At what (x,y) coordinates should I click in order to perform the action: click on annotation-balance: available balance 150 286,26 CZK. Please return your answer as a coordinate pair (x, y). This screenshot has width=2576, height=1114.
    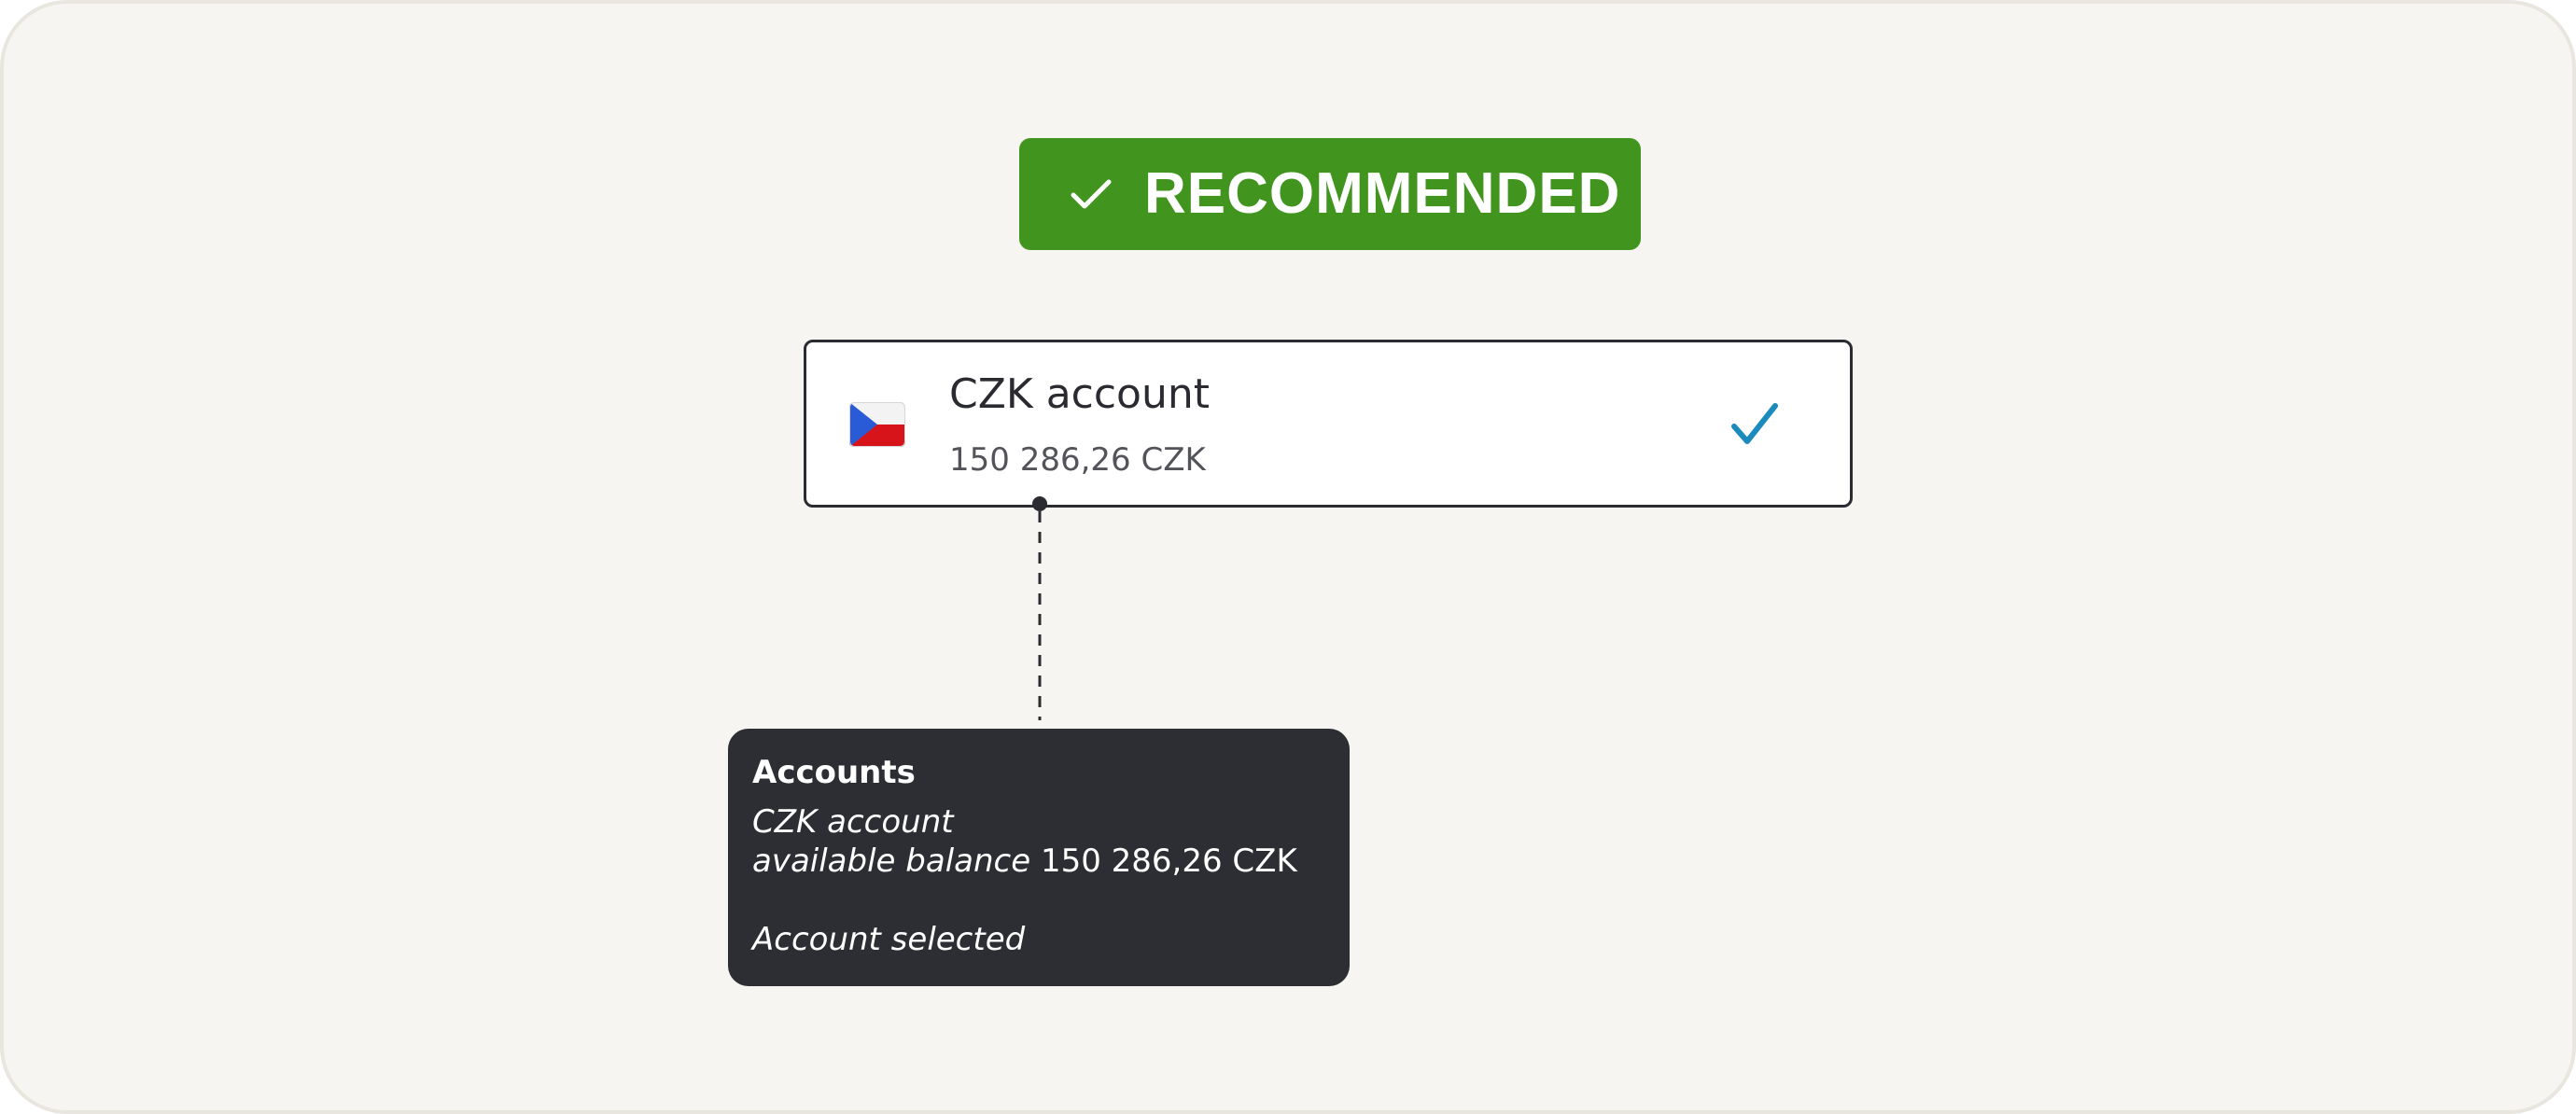
    Looking at the image, I should click on (1024, 861).